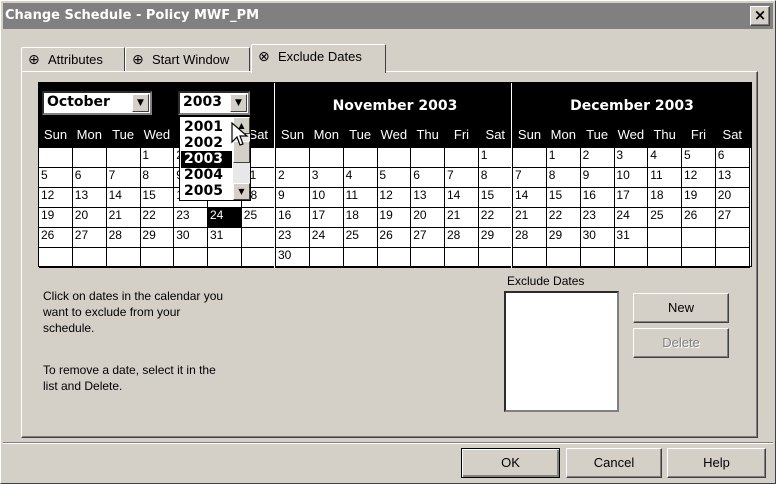 This screenshot has height=484, width=776. I want to click on year-option-2001: 2001, so click(206, 127).